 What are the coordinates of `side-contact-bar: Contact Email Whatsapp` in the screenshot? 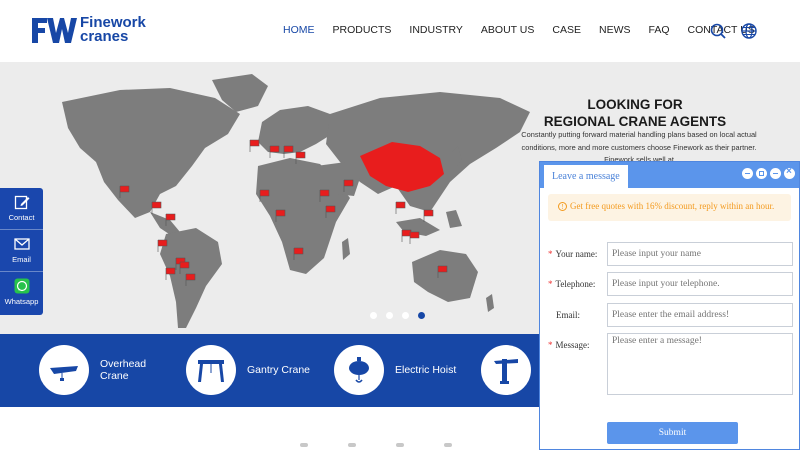 It's located at (21, 251).